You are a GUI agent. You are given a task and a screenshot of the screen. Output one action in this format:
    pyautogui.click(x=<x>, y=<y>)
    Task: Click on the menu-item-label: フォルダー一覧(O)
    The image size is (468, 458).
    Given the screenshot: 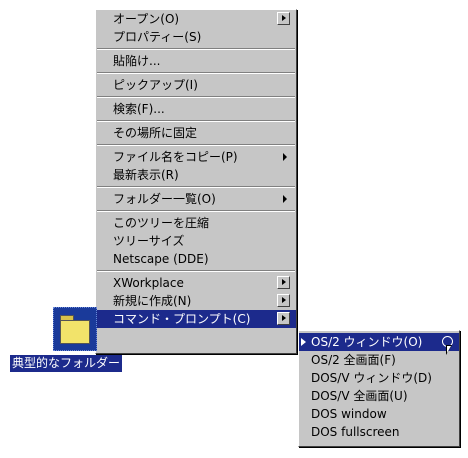 What is the action you would take?
    pyautogui.click(x=164, y=199)
    